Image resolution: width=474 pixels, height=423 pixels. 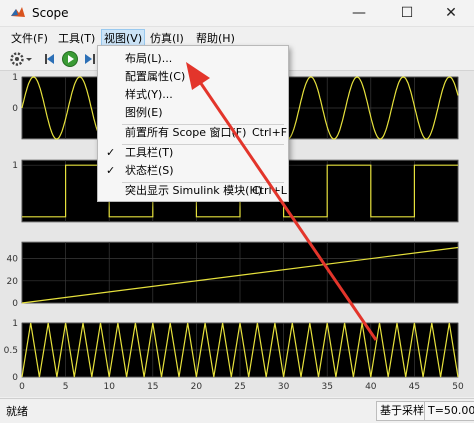 What do you see at coordinates (89, 59) in the screenshot?
I see `step-forward-icon` at bounding box center [89, 59].